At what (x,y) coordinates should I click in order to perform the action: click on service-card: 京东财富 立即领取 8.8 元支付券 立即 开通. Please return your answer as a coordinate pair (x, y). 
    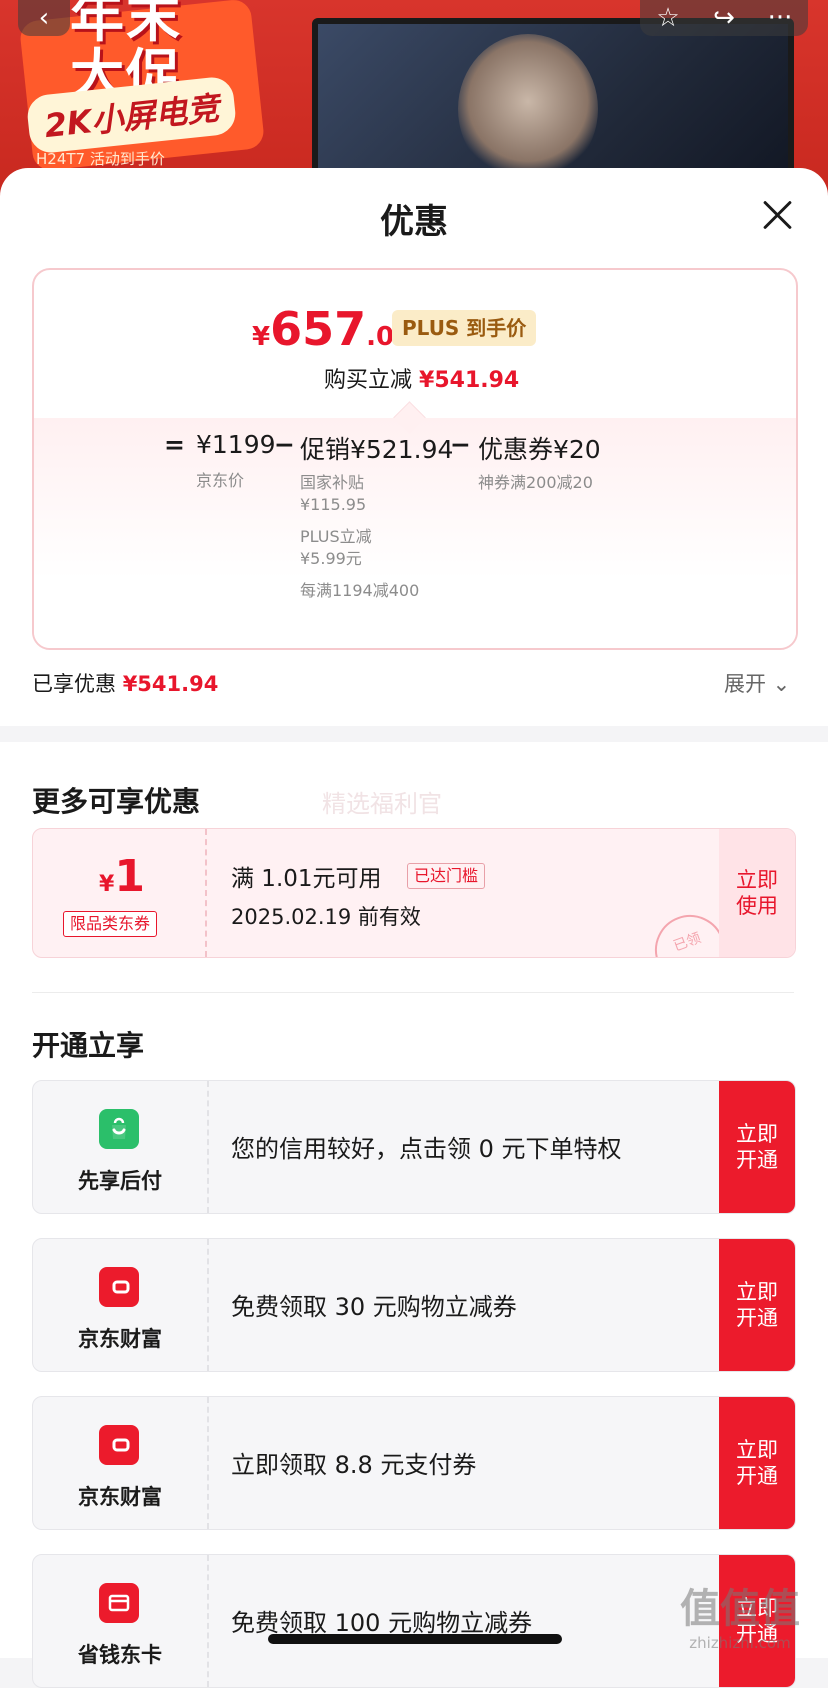
    Looking at the image, I should click on (414, 1463).